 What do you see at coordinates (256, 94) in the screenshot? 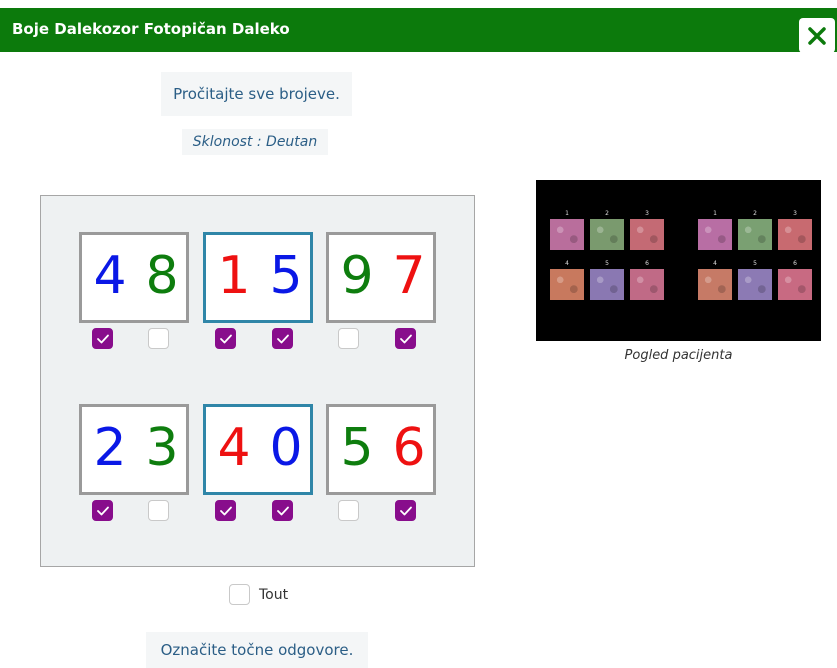
I see `instruction-text: Pročitajte sve brojeve.` at bounding box center [256, 94].